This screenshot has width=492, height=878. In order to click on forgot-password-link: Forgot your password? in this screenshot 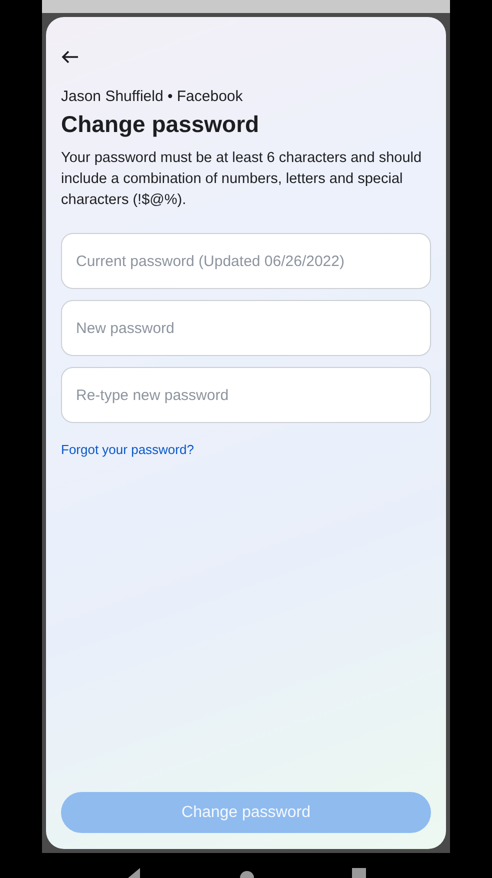, I will do `click(127, 449)`.